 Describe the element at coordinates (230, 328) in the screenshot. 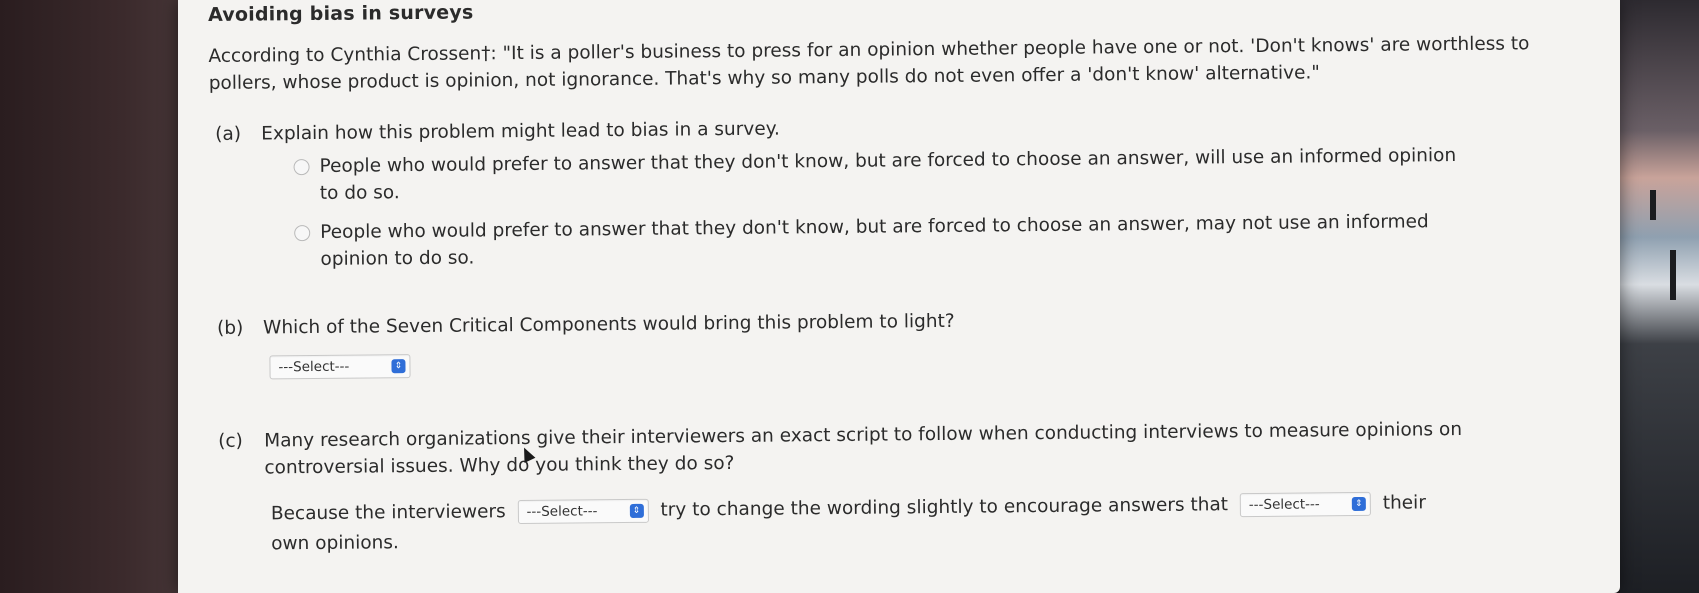

I see `part-b-label: (b)` at that location.